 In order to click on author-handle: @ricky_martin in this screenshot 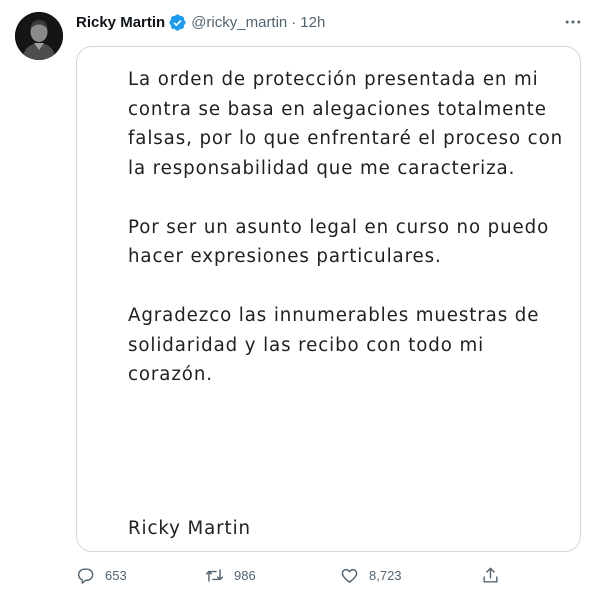, I will do `click(239, 22)`.